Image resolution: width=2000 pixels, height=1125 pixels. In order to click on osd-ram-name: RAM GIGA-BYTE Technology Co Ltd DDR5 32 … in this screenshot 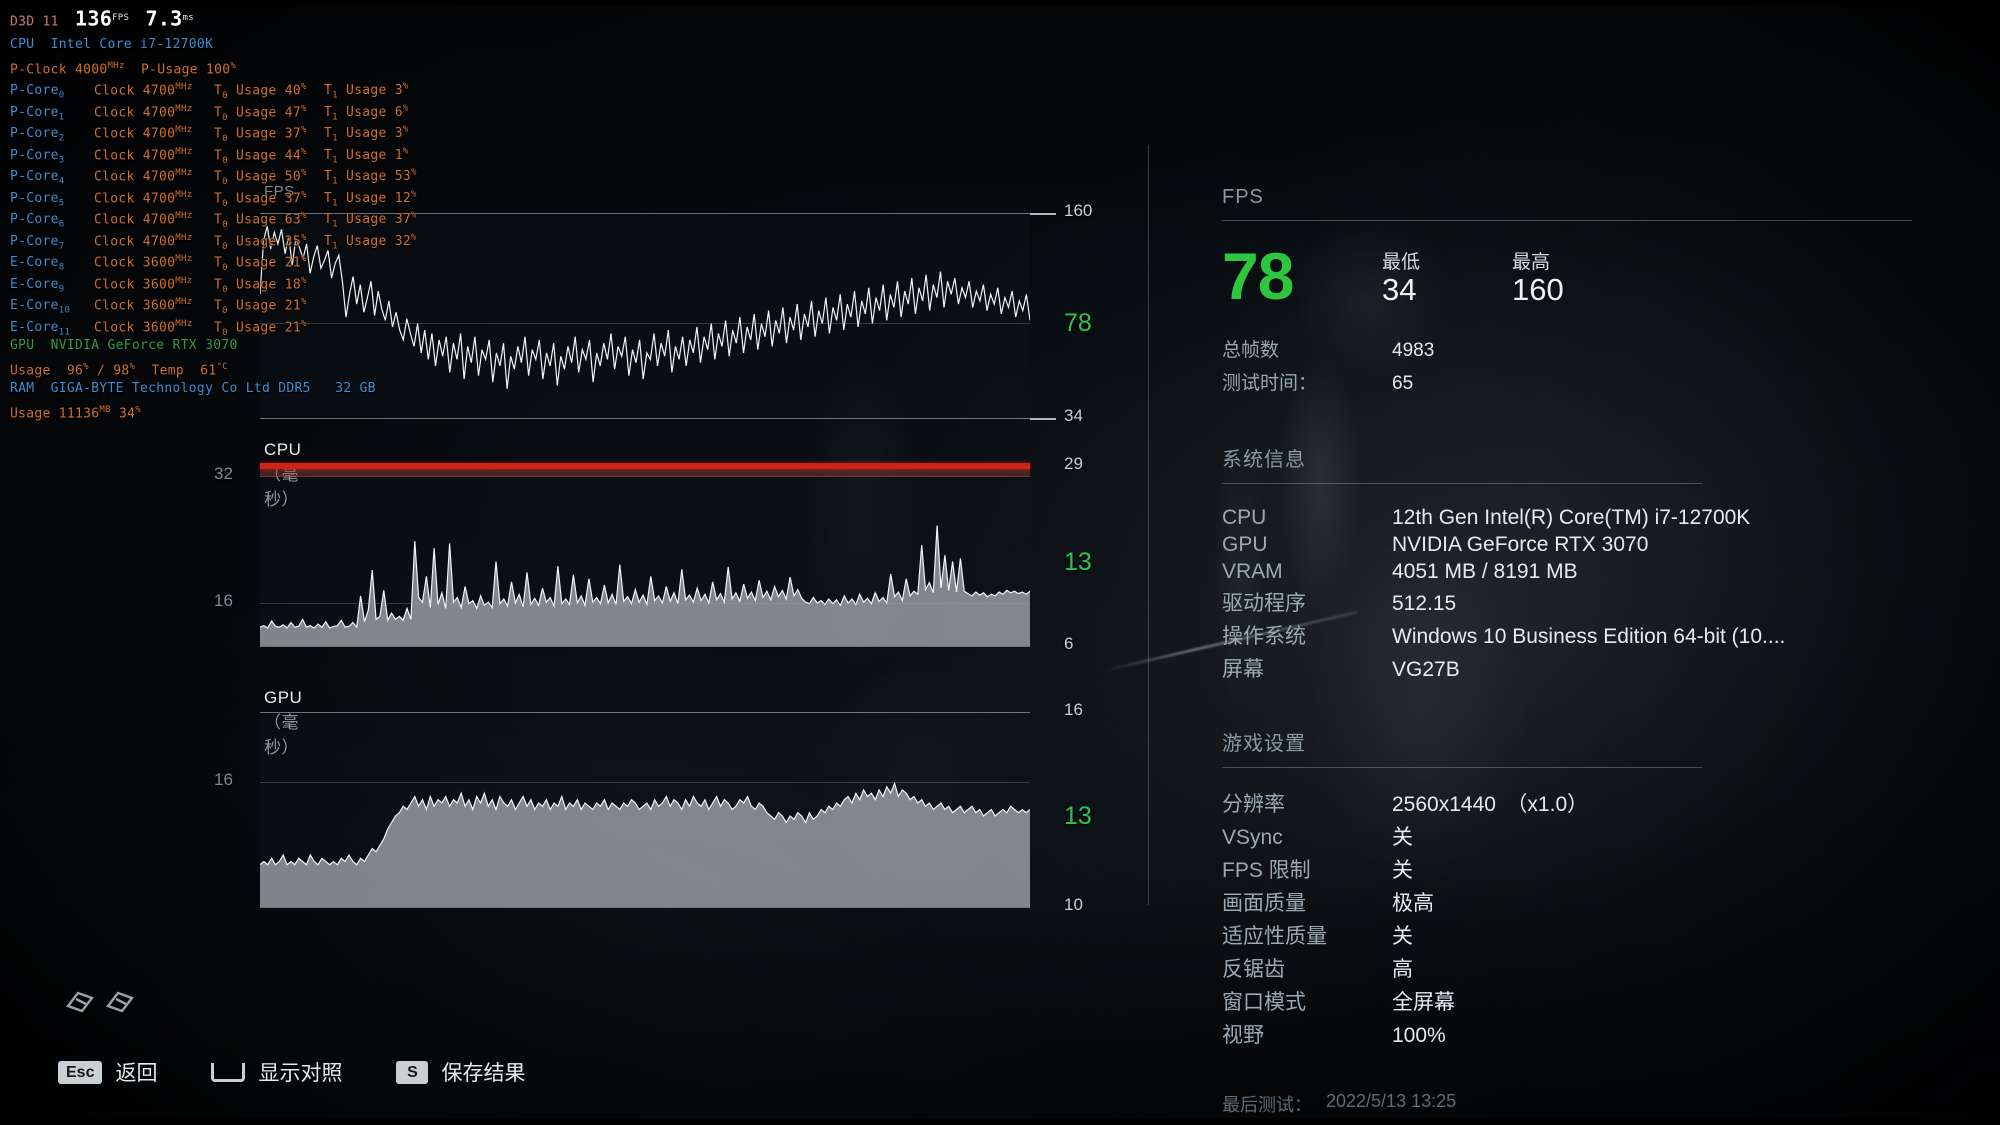, I will do `click(193, 388)`.